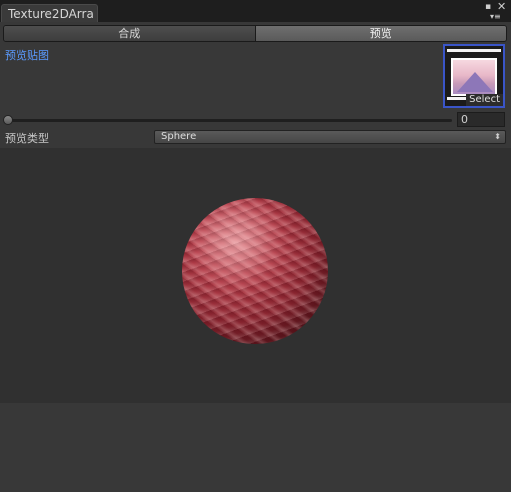  Describe the element at coordinates (474, 50) in the screenshot. I see `thumb-bar-top` at that location.